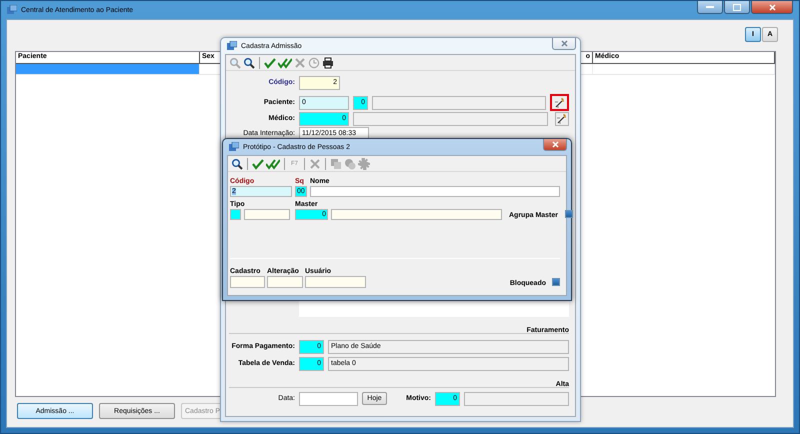 The width and height of the screenshot is (800, 434). What do you see at coordinates (328, 399) in the screenshot?
I see `date-field` at bounding box center [328, 399].